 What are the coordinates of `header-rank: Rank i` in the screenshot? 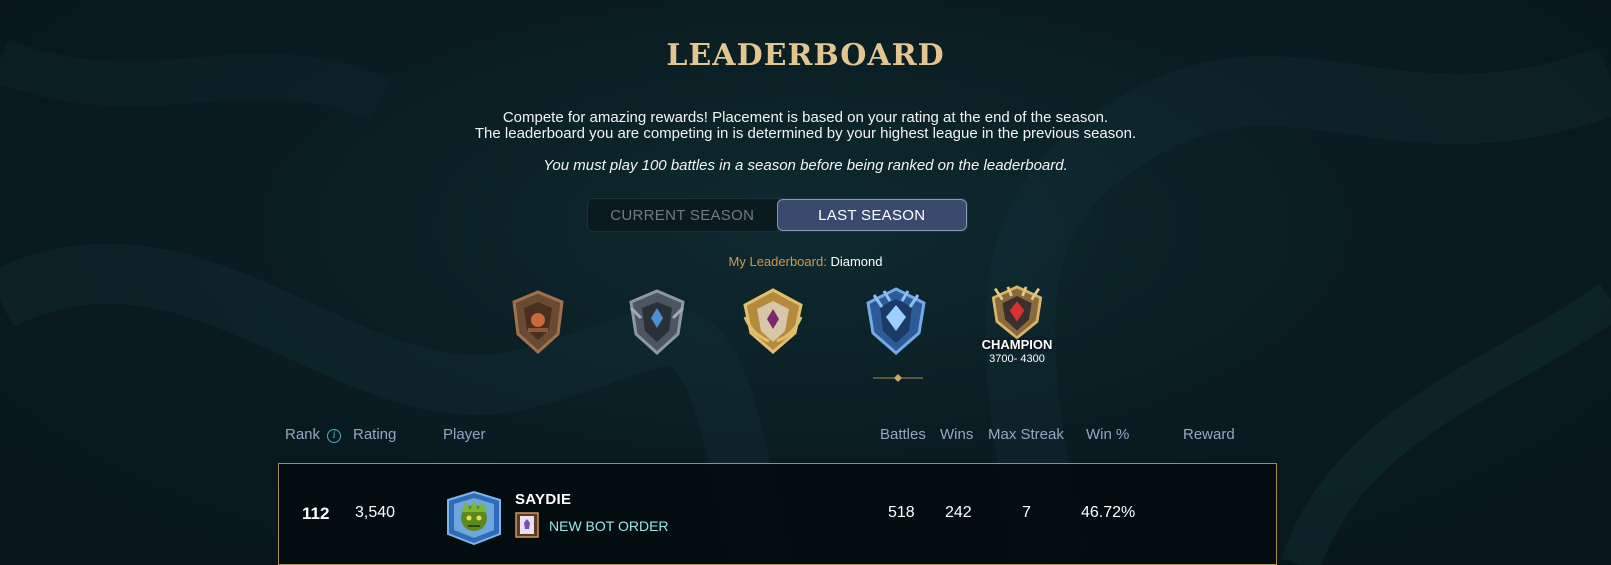 It's located at (313, 434).